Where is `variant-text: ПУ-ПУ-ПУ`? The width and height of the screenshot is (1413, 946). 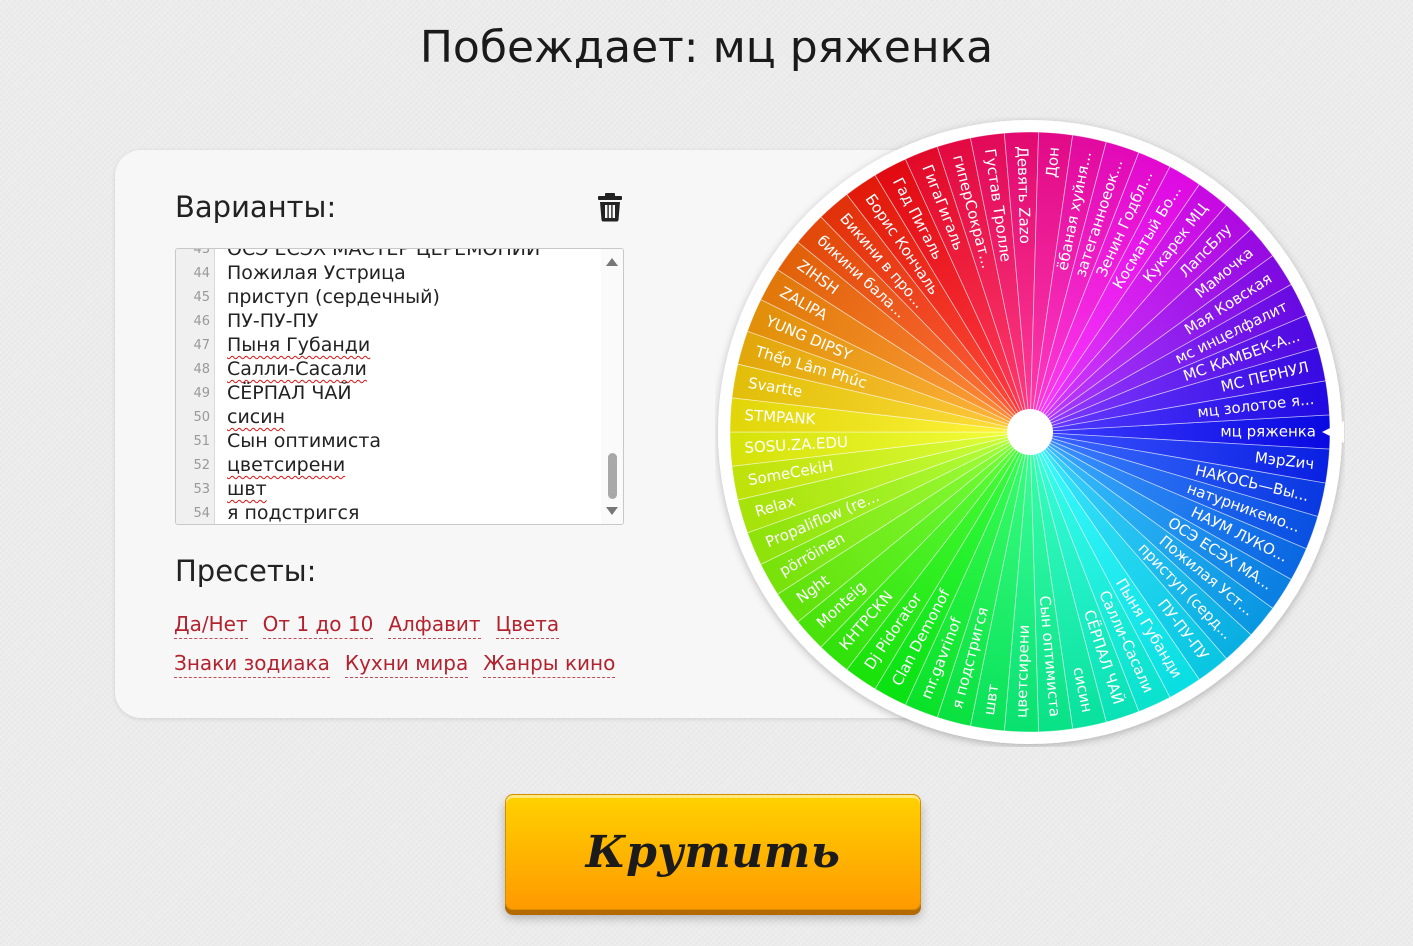 variant-text: ПУ-ПУ-ПУ is located at coordinates (273, 321).